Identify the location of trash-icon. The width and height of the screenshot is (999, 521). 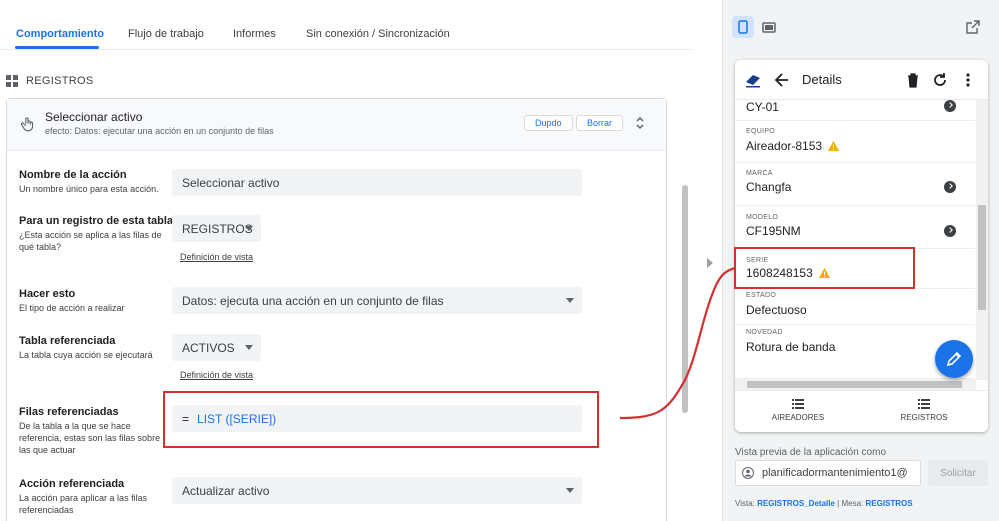
(913, 80).